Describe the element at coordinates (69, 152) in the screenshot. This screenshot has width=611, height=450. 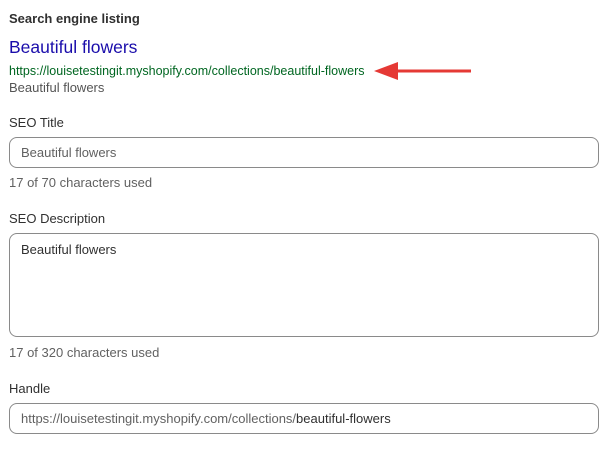
I see `seo-title-value: Beautiful flowers` at that location.